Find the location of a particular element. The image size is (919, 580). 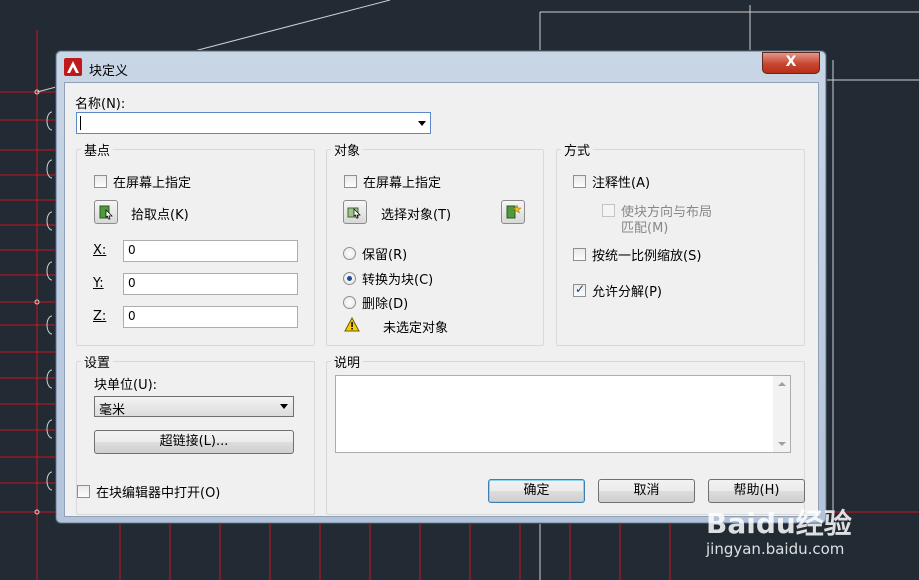

select-objects-icon is located at coordinates (354, 213).